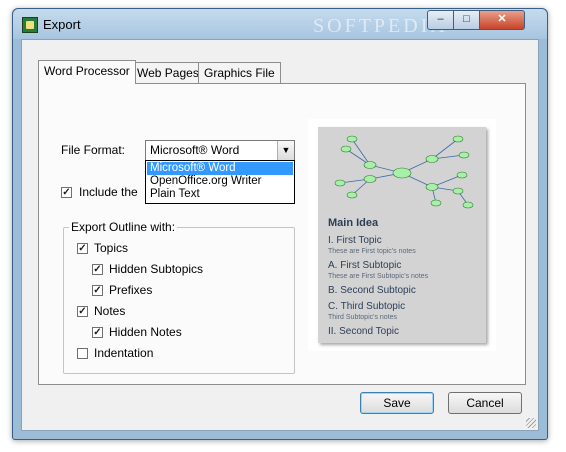 Image resolution: width=566 pixels, height=452 pixels. Describe the element at coordinates (485, 403) in the screenshot. I see `cancel-button: Cancel` at that location.